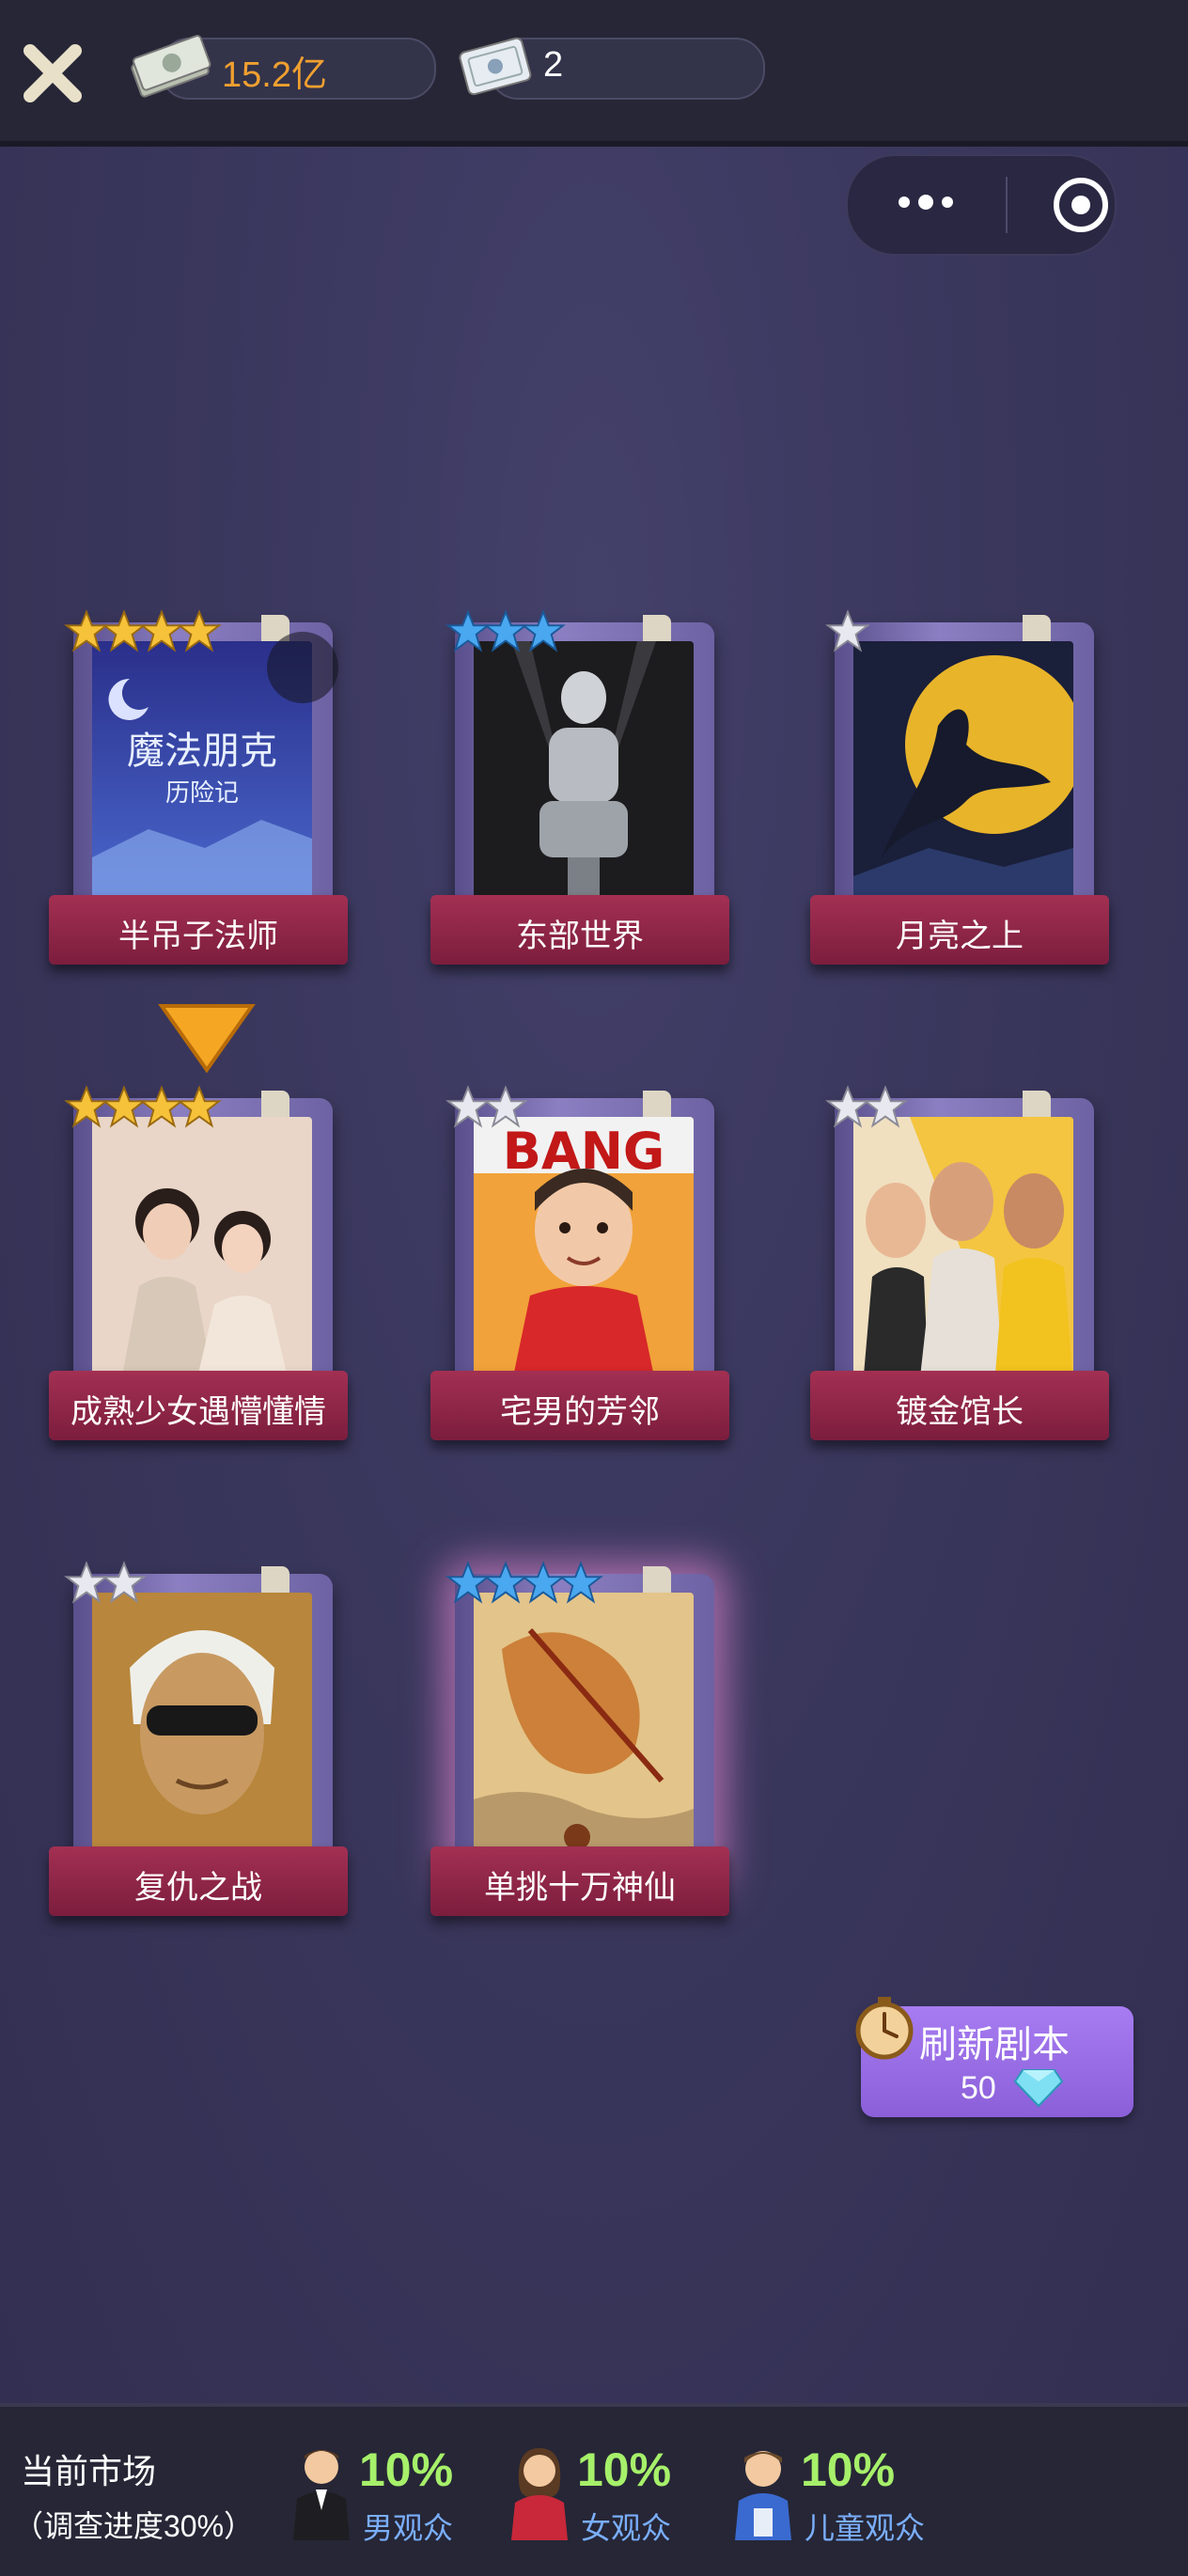 This screenshot has width=1188, height=2576. I want to click on script-title: 复仇之战, so click(198, 1888).